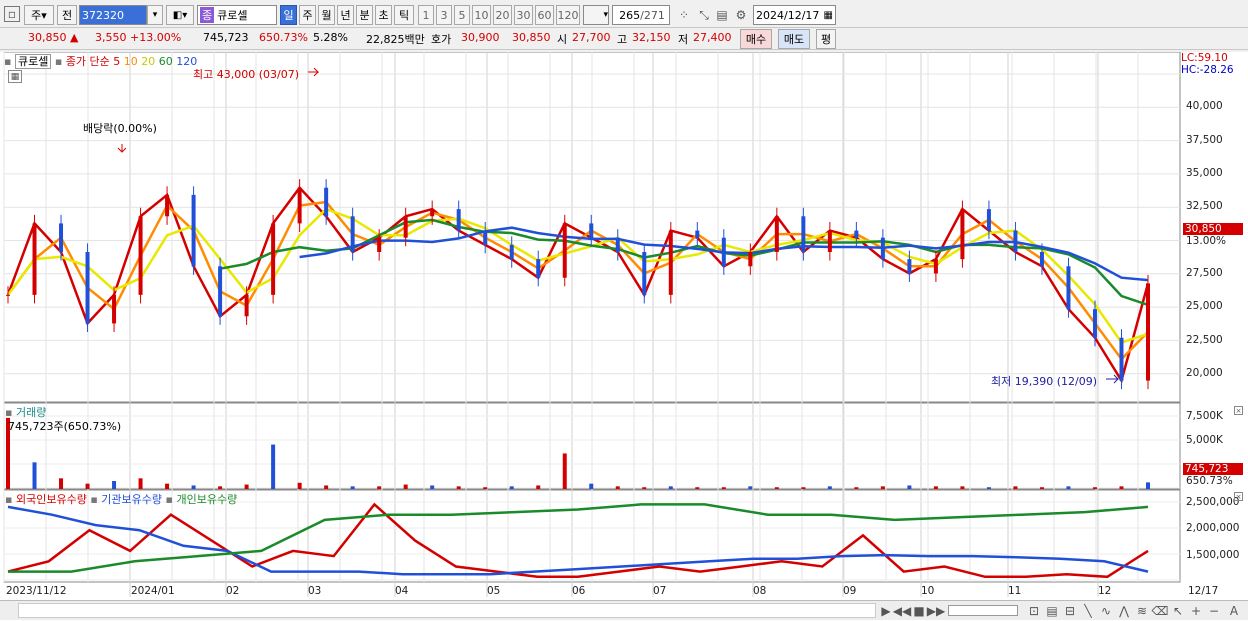 This screenshot has height=621, width=1248. Describe the element at coordinates (1207, 70) in the screenshot. I see `hc-value: HC:-28.26` at that location.